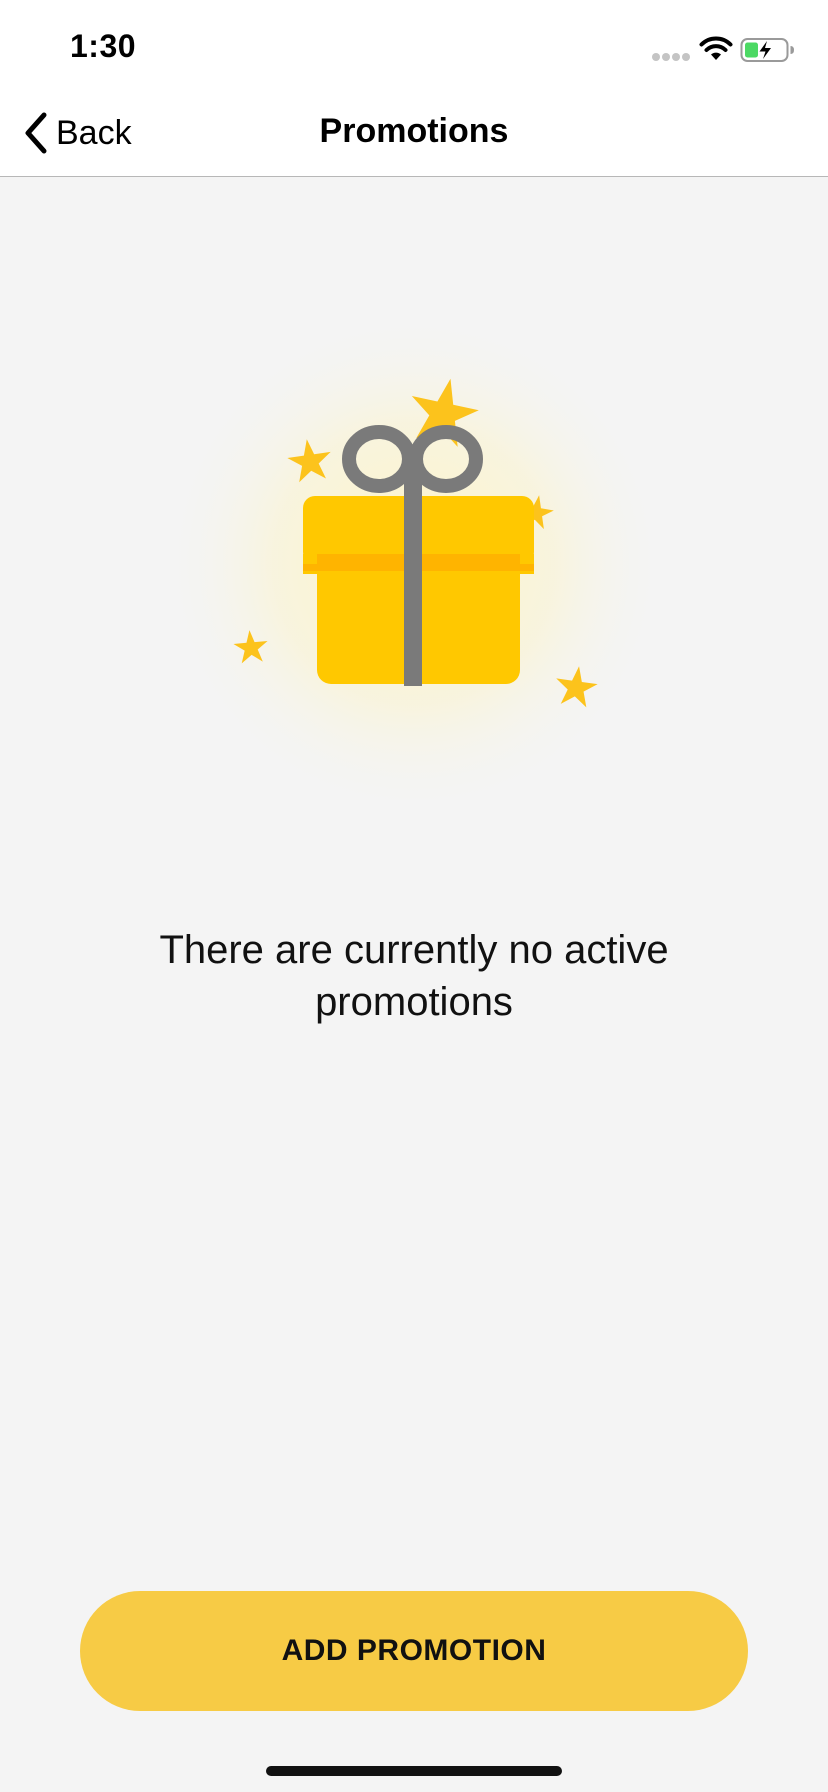 The height and width of the screenshot is (1792, 828). I want to click on empty-state-message: There are currently no active promotions, so click(414, 976).